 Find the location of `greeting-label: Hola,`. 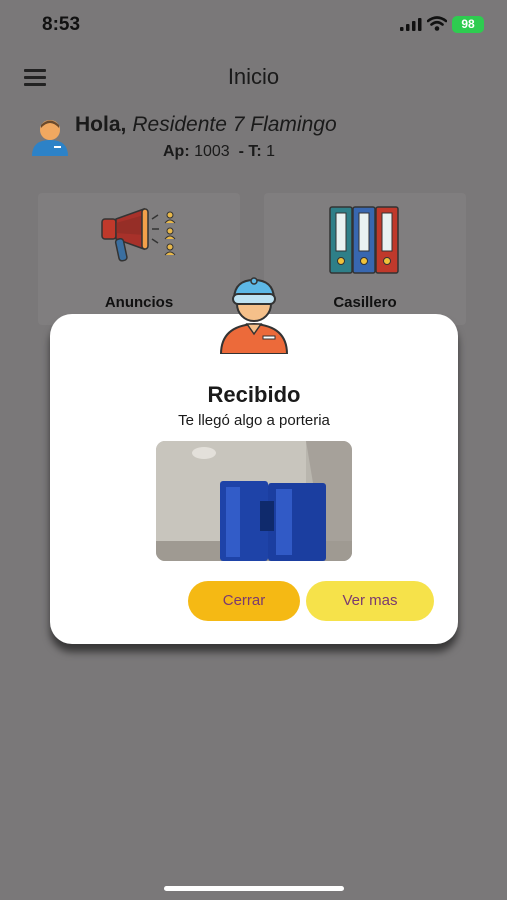

greeting-label: Hola, is located at coordinates (101, 124).